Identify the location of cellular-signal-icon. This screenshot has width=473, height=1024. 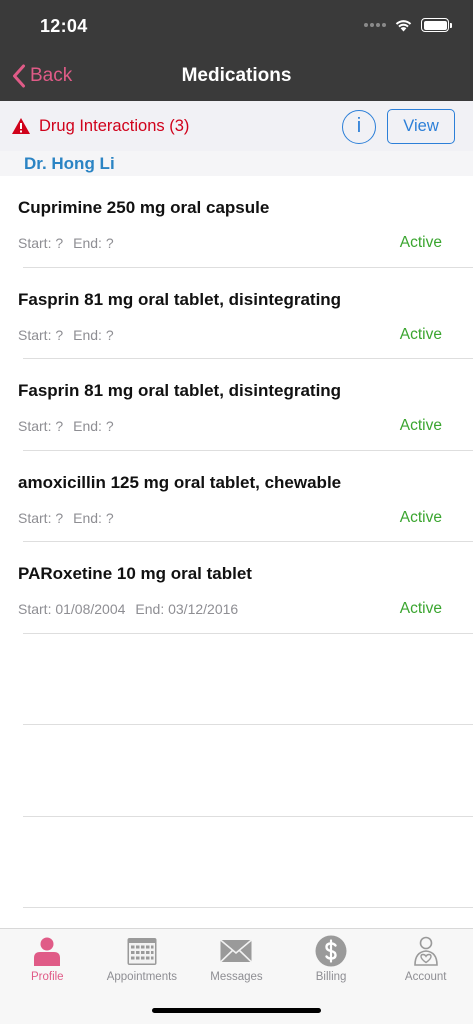
(375, 25).